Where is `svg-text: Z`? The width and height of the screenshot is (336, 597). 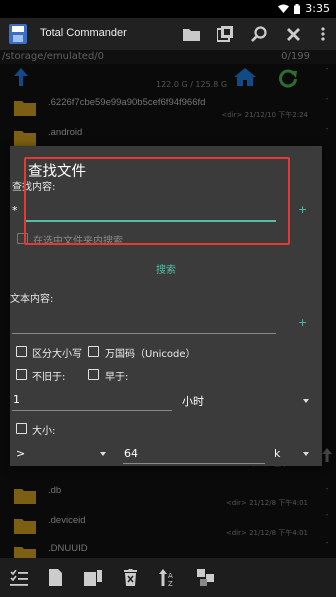 svg-text: Z is located at coordinates (170, 583).